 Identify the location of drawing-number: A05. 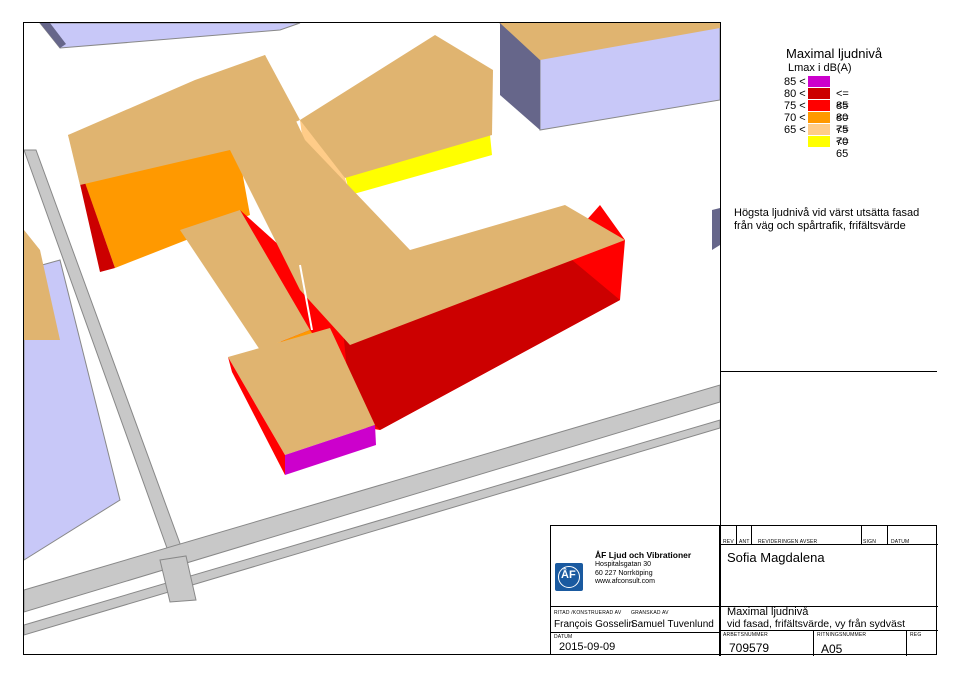
(832, 649).